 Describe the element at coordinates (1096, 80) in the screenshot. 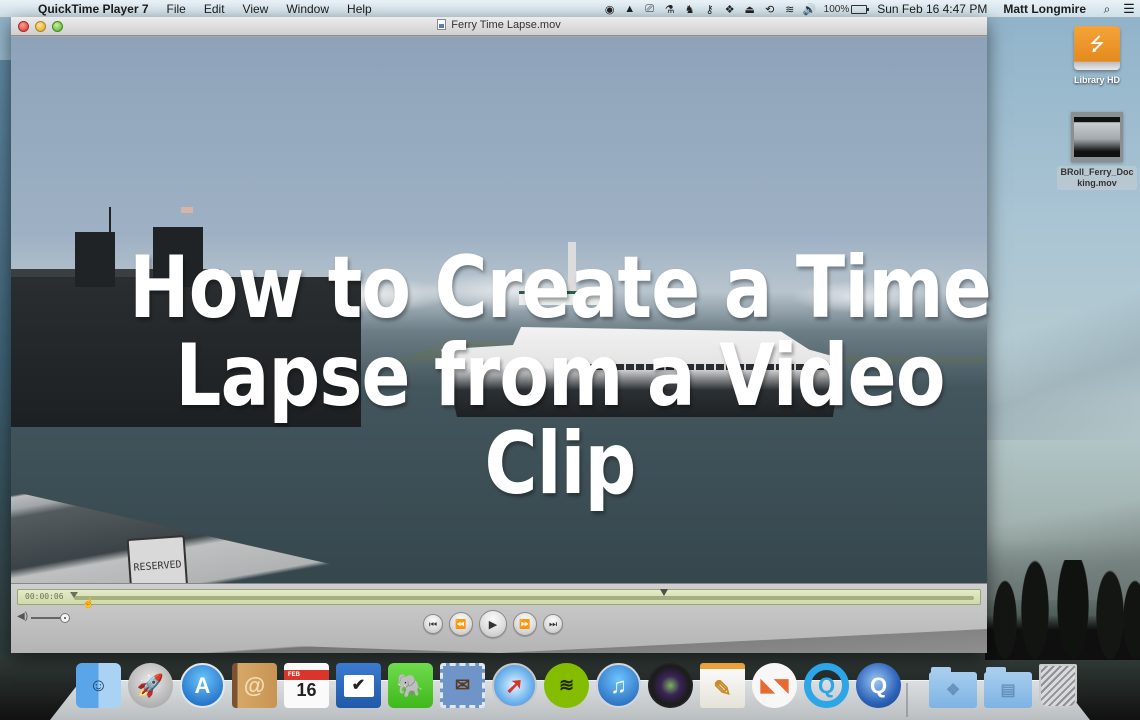

I see `desktop-icon-label: Library HD` at that location.